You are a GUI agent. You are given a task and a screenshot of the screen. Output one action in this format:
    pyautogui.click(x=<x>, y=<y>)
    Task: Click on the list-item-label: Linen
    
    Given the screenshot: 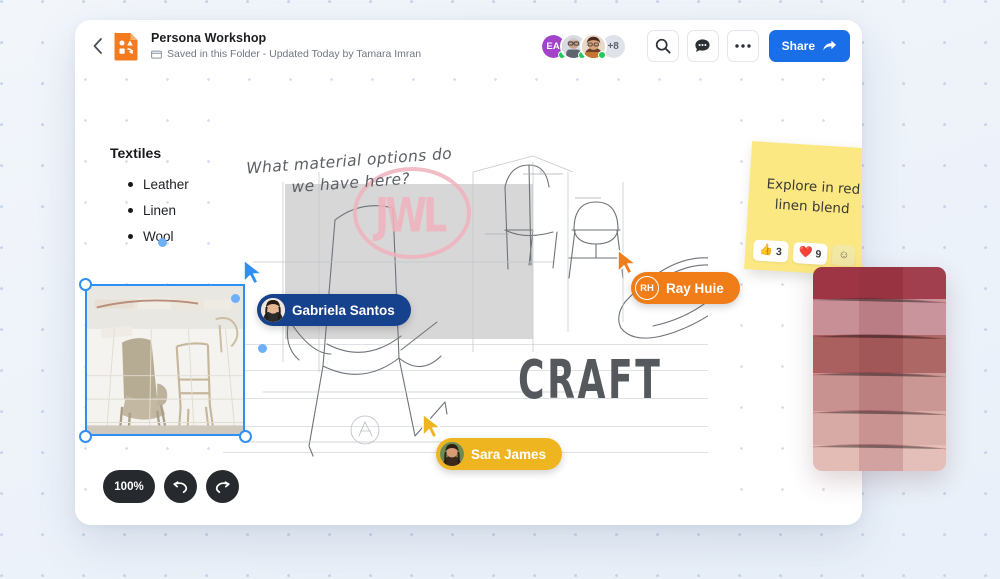 What is the action you would take?
    pyautogui.click(x=160, y=210)
    